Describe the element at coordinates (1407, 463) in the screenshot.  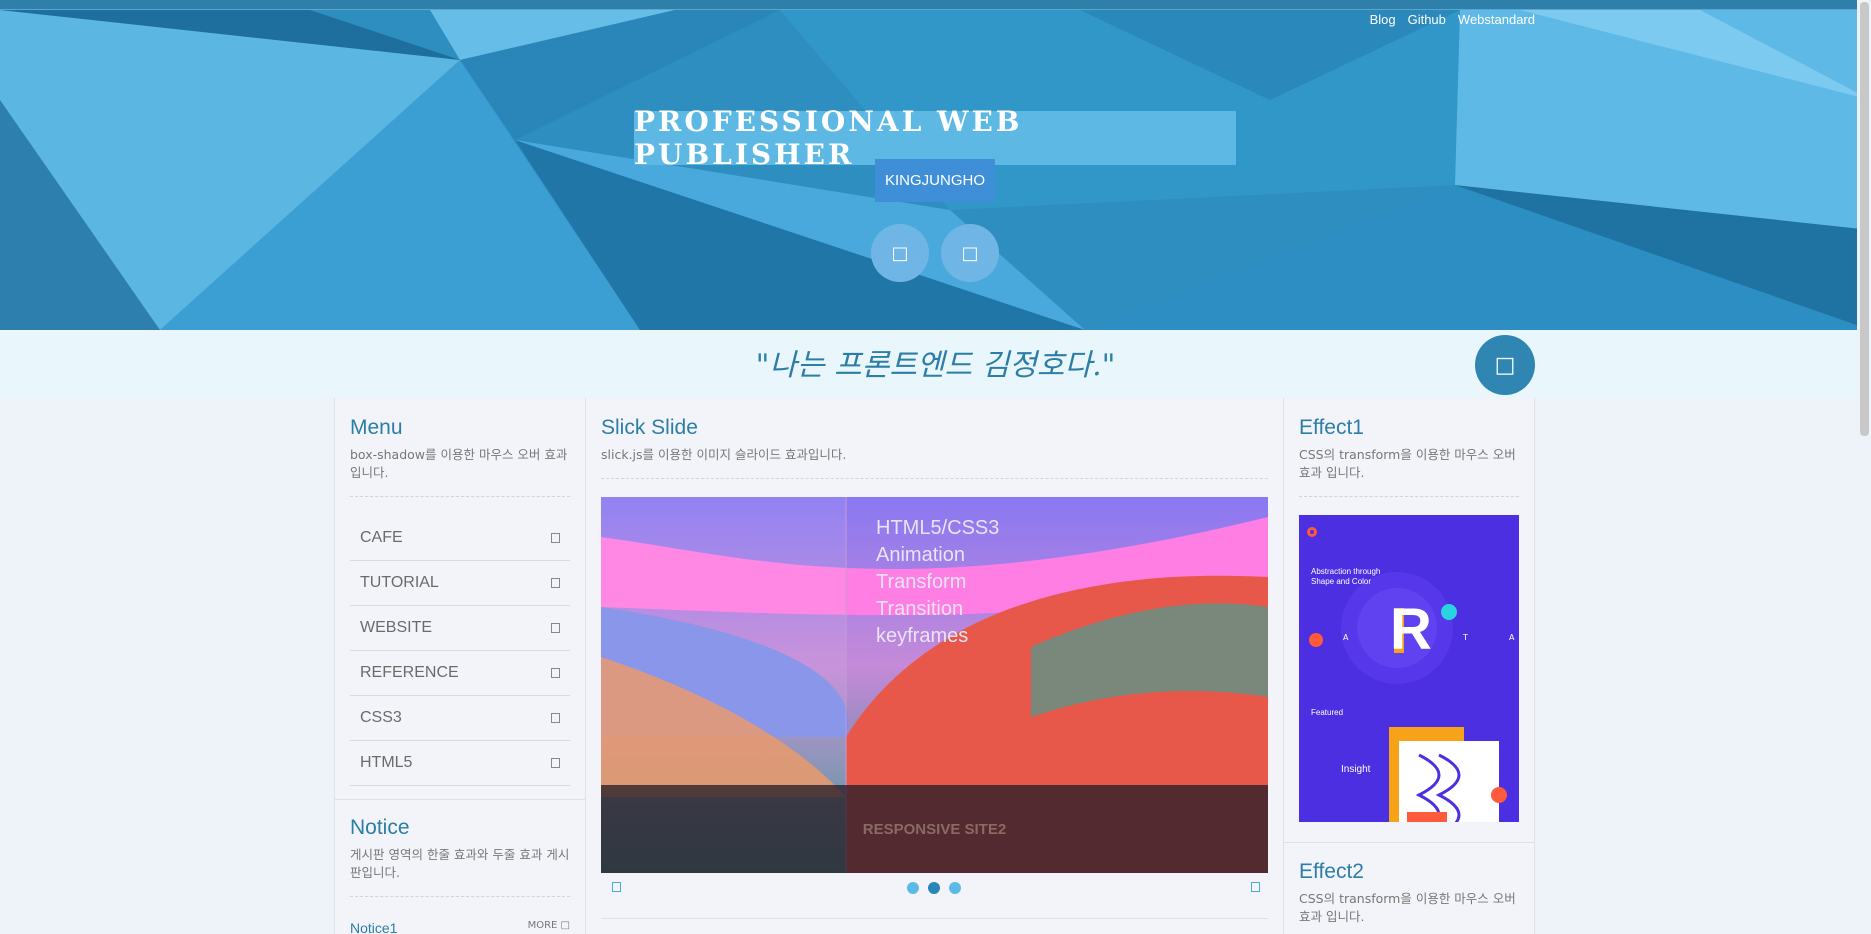
I see `effect1-description: CSS의 transform을 이용한 마우스 오버 효과 입니다.` at that location.